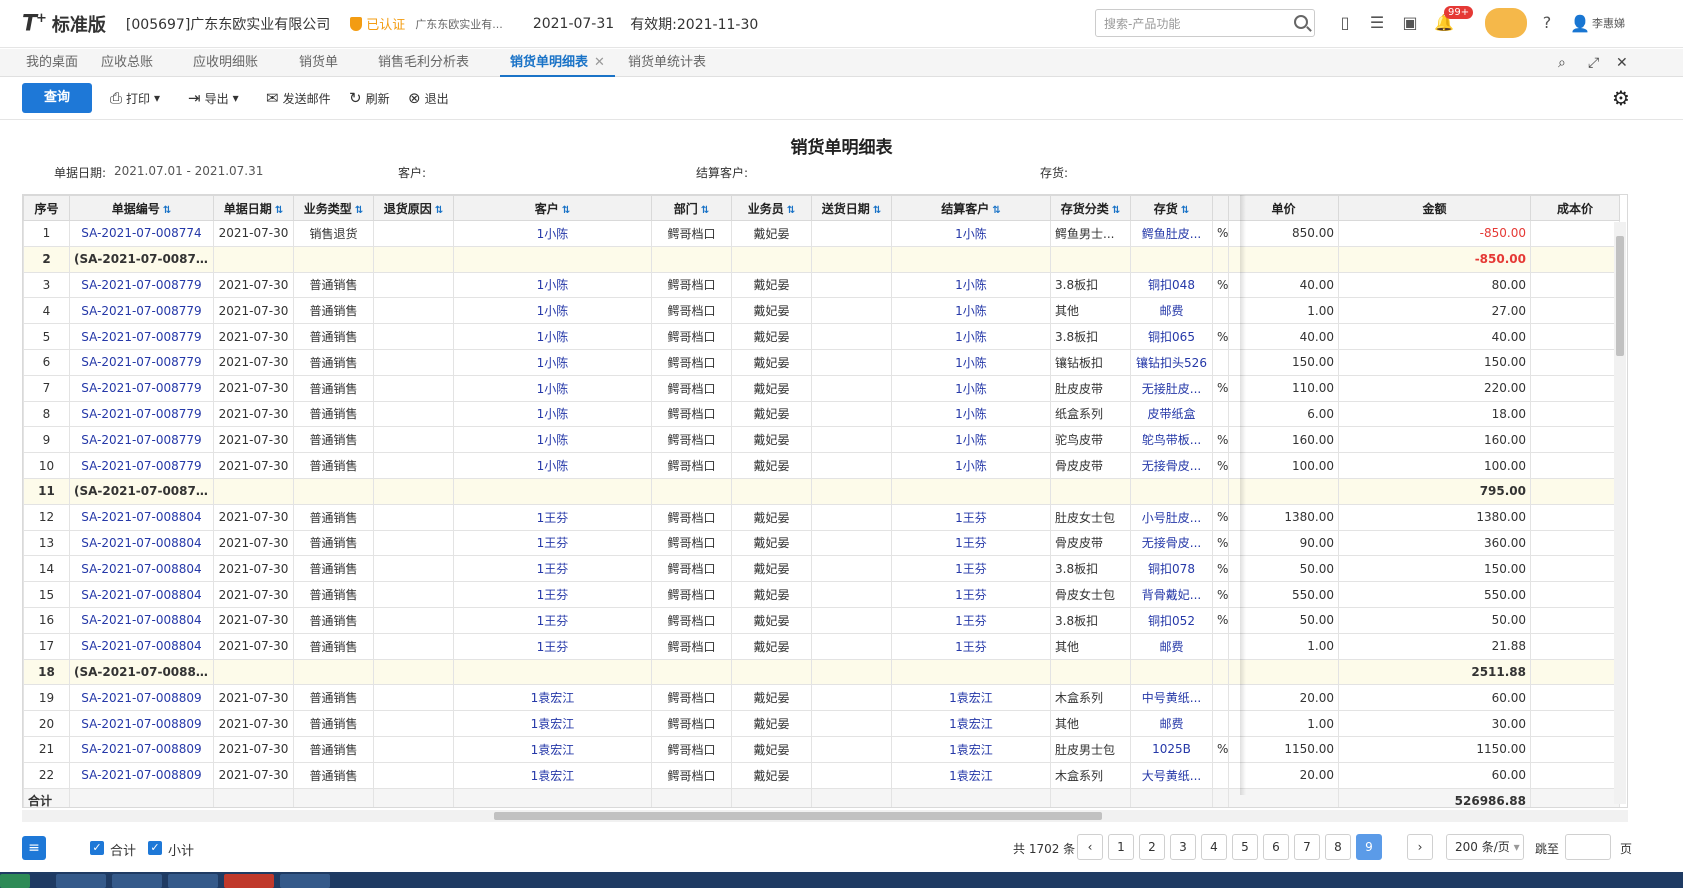 This screenshot has height=888, width=1683. Describe the element at coordinates (1171, 336) in the screenshot. I see `cell-stock: 铜扣065` at that location.